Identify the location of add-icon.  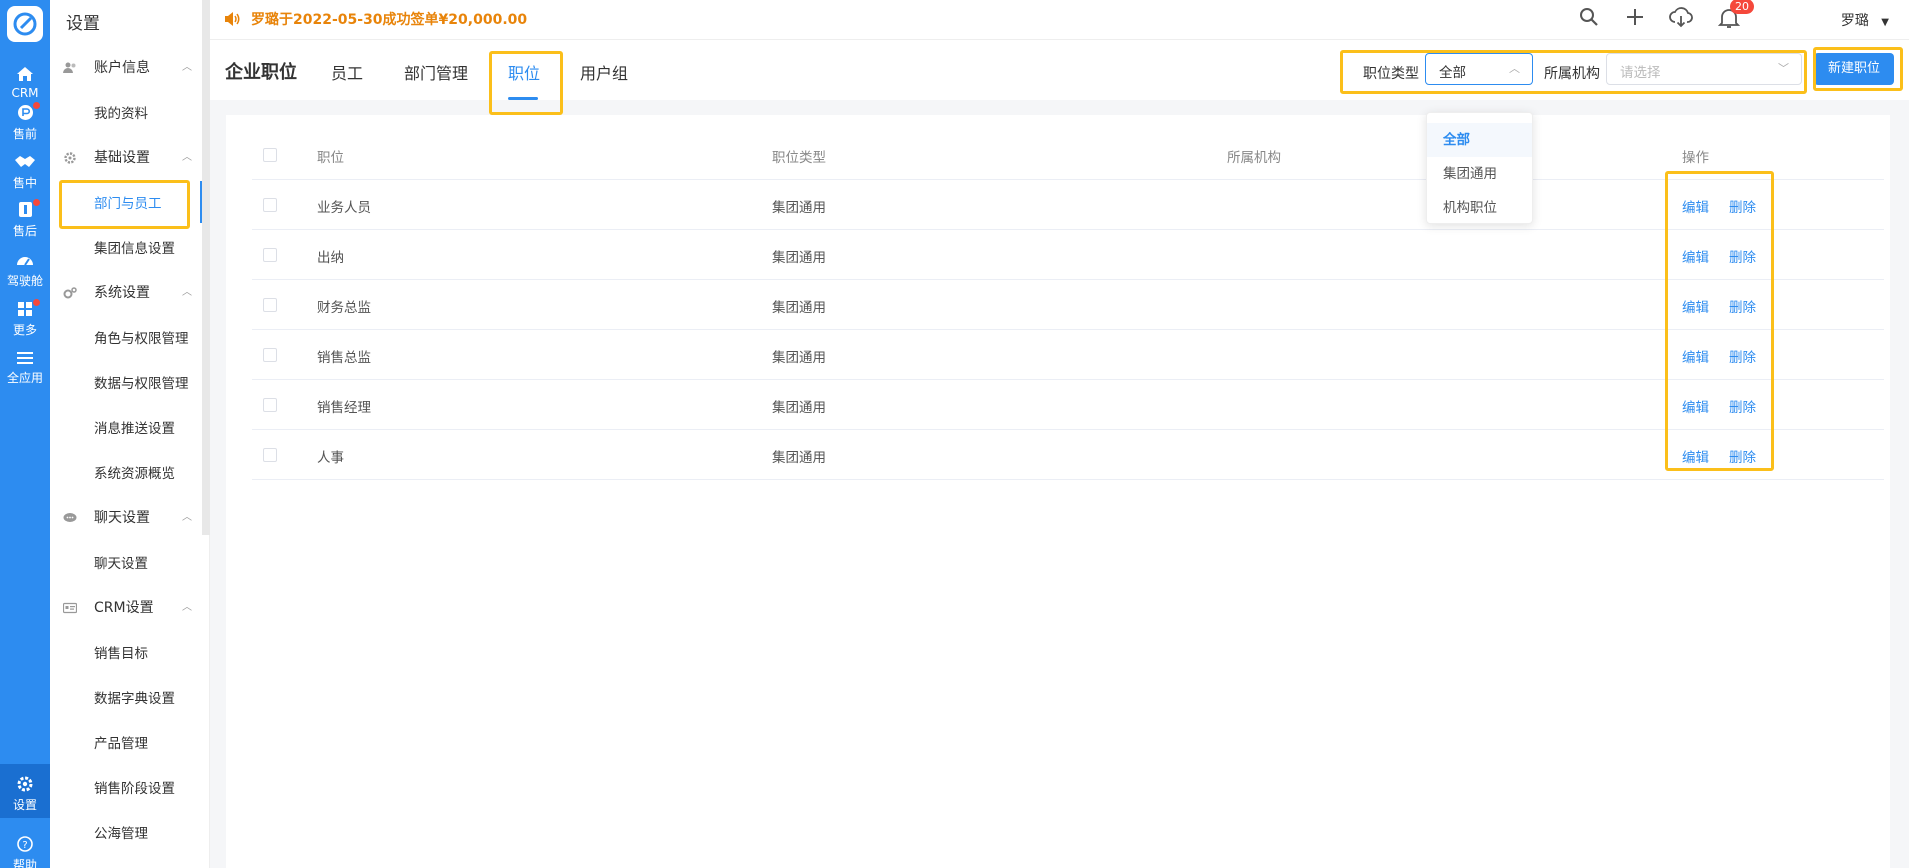
(1635, 17).